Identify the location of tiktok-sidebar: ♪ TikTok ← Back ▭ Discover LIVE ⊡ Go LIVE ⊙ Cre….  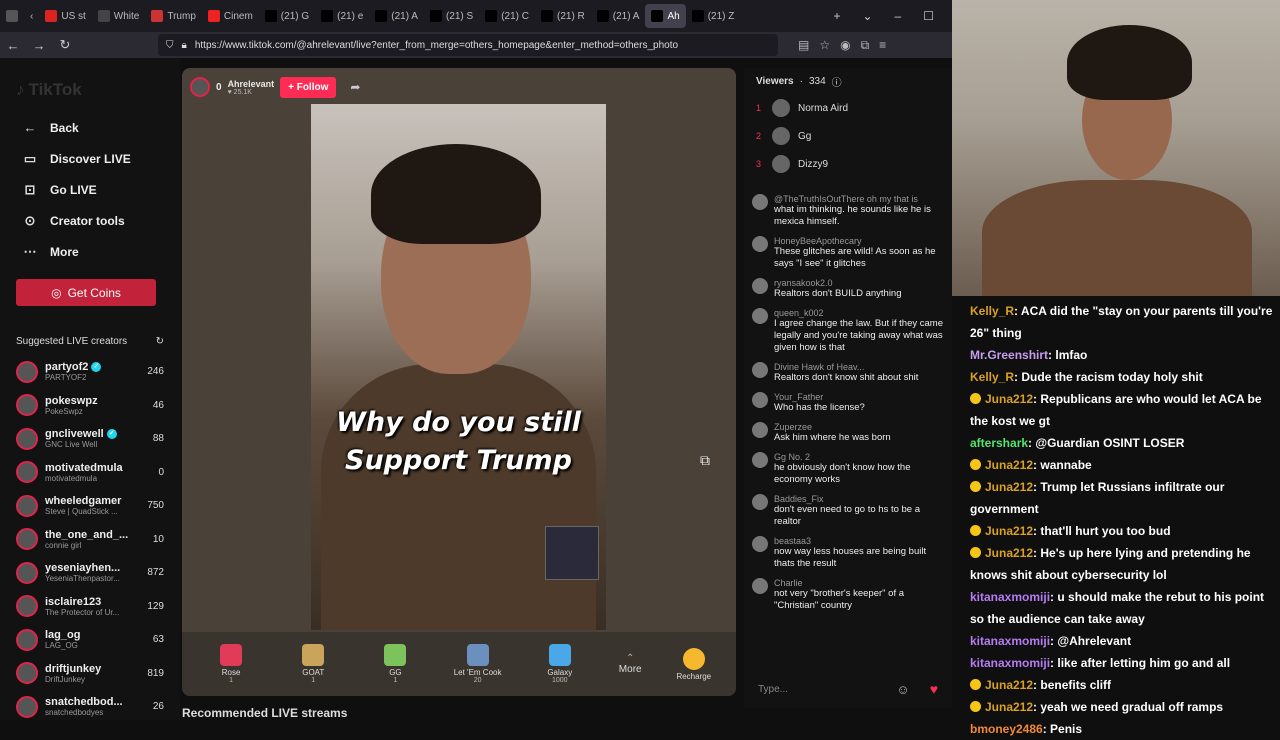
(90, 389).